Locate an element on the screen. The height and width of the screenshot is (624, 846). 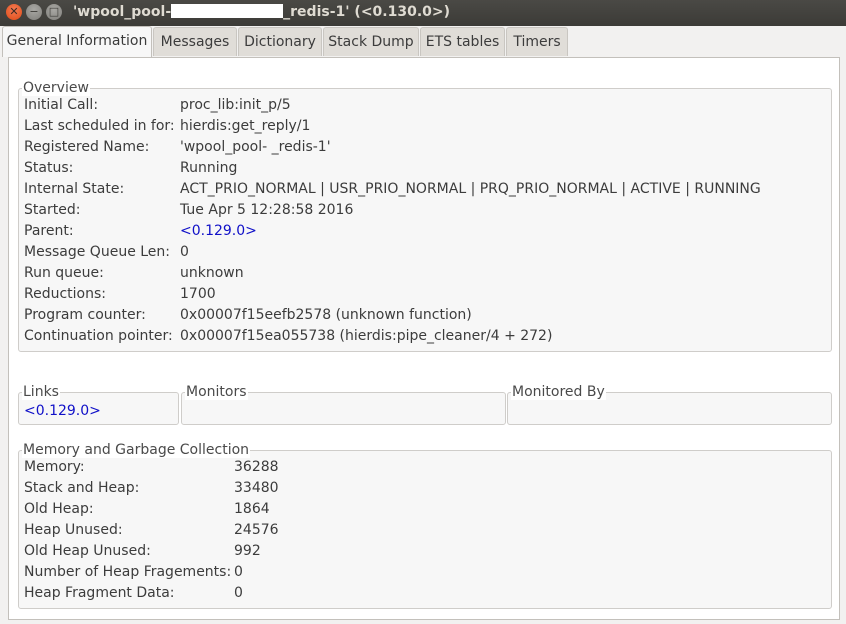
overview-row: Status: Running is located at coordinates (424, 168).